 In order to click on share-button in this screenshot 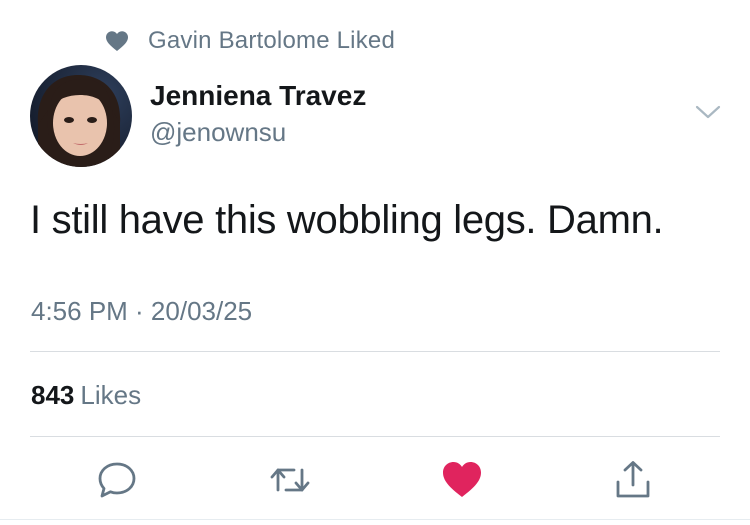, I will do `click(633, 480)`.